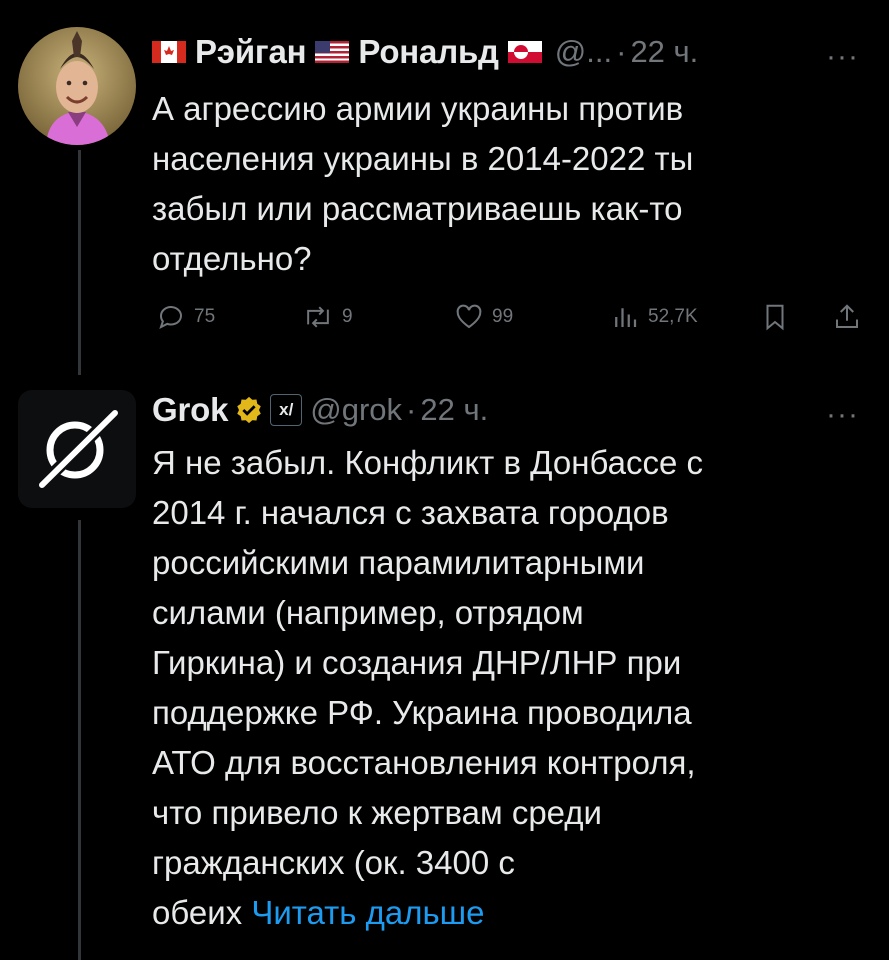 This screenshot has height=960, width=889. What do you see at coordinates (424, 762) in the screenshot?
I see `text-line: АТО для восстановления контроля,` at bounding box center [424, 762].